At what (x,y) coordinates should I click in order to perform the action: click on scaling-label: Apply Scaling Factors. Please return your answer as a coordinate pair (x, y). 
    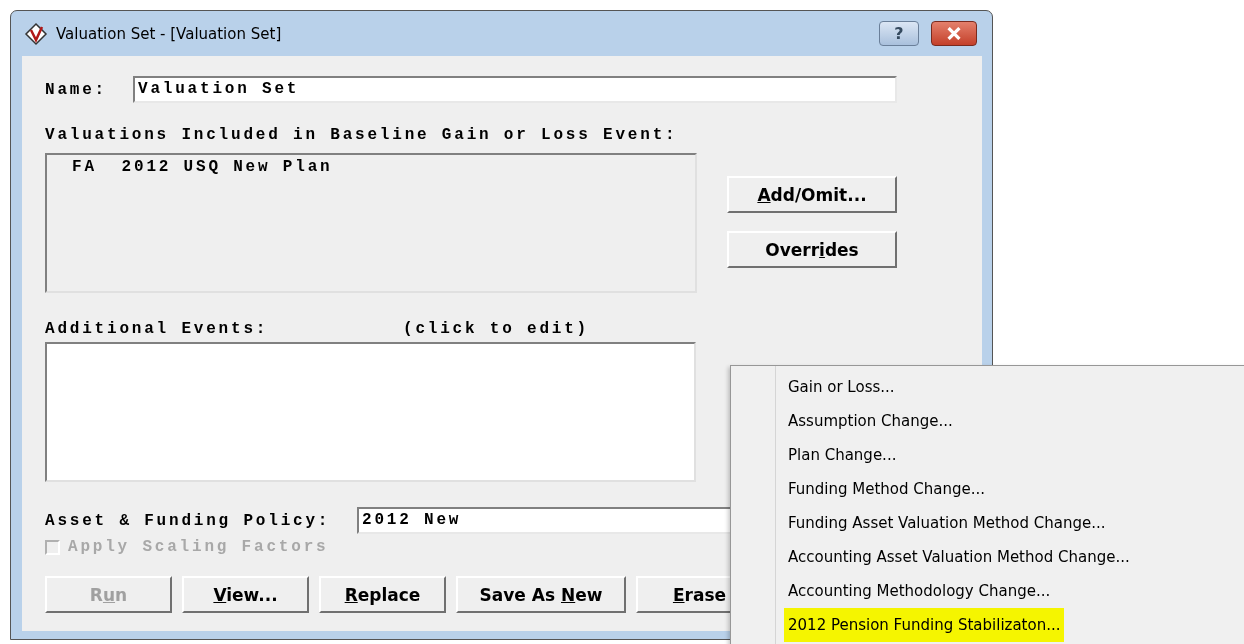
    Looking at the image, I should click on (198, 547).